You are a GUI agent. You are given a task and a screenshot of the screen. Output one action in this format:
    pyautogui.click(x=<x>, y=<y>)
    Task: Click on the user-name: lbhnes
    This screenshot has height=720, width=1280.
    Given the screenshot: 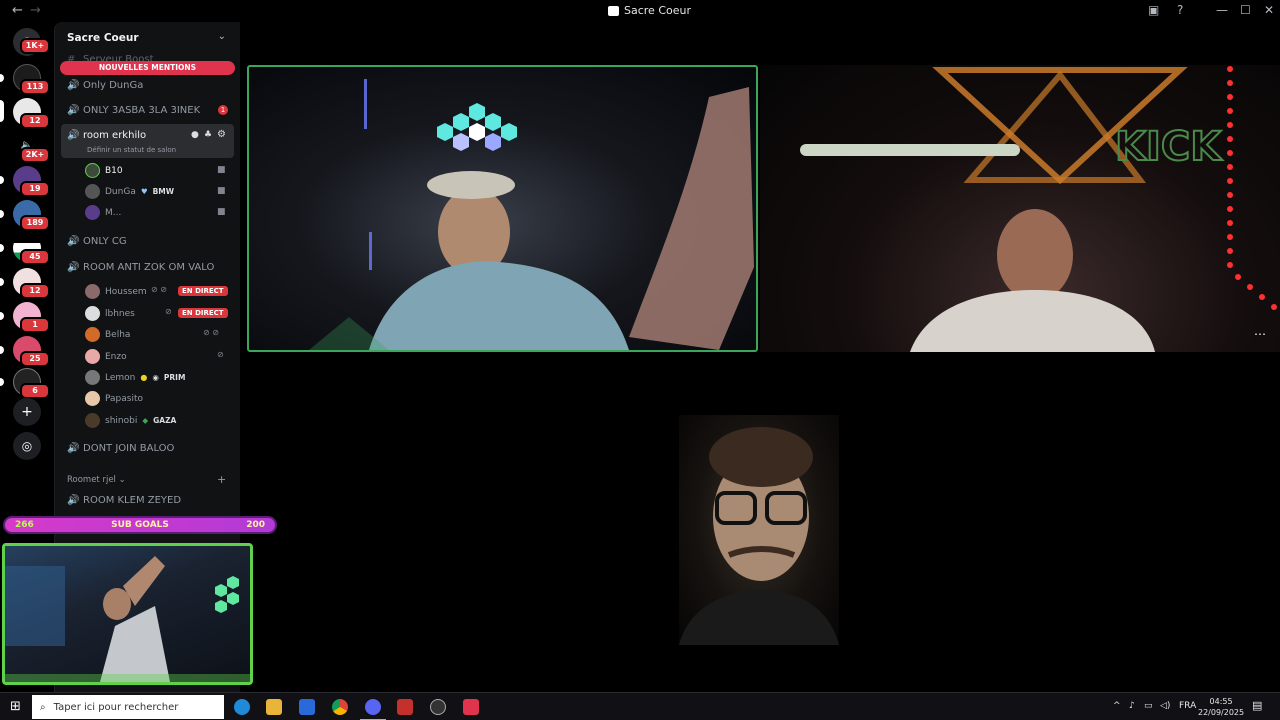 What is the action you would take?
    pyautogui.click(x=120, y=313)
    